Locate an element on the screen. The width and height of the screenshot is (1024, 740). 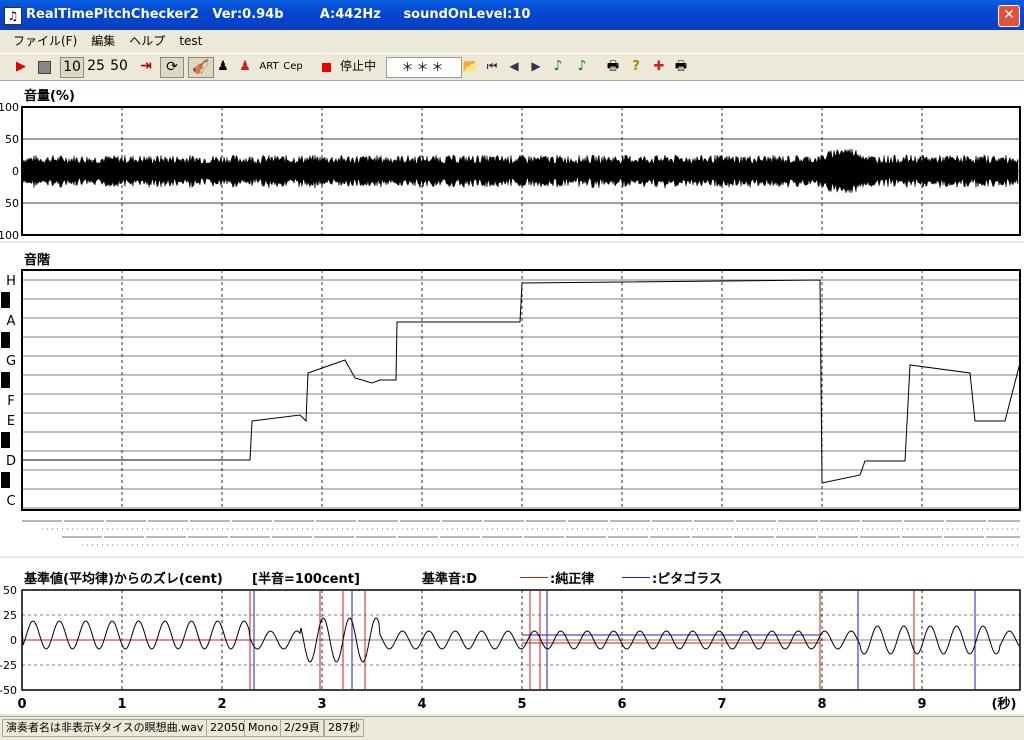
note-label: F is located at coordinates (10, 401).